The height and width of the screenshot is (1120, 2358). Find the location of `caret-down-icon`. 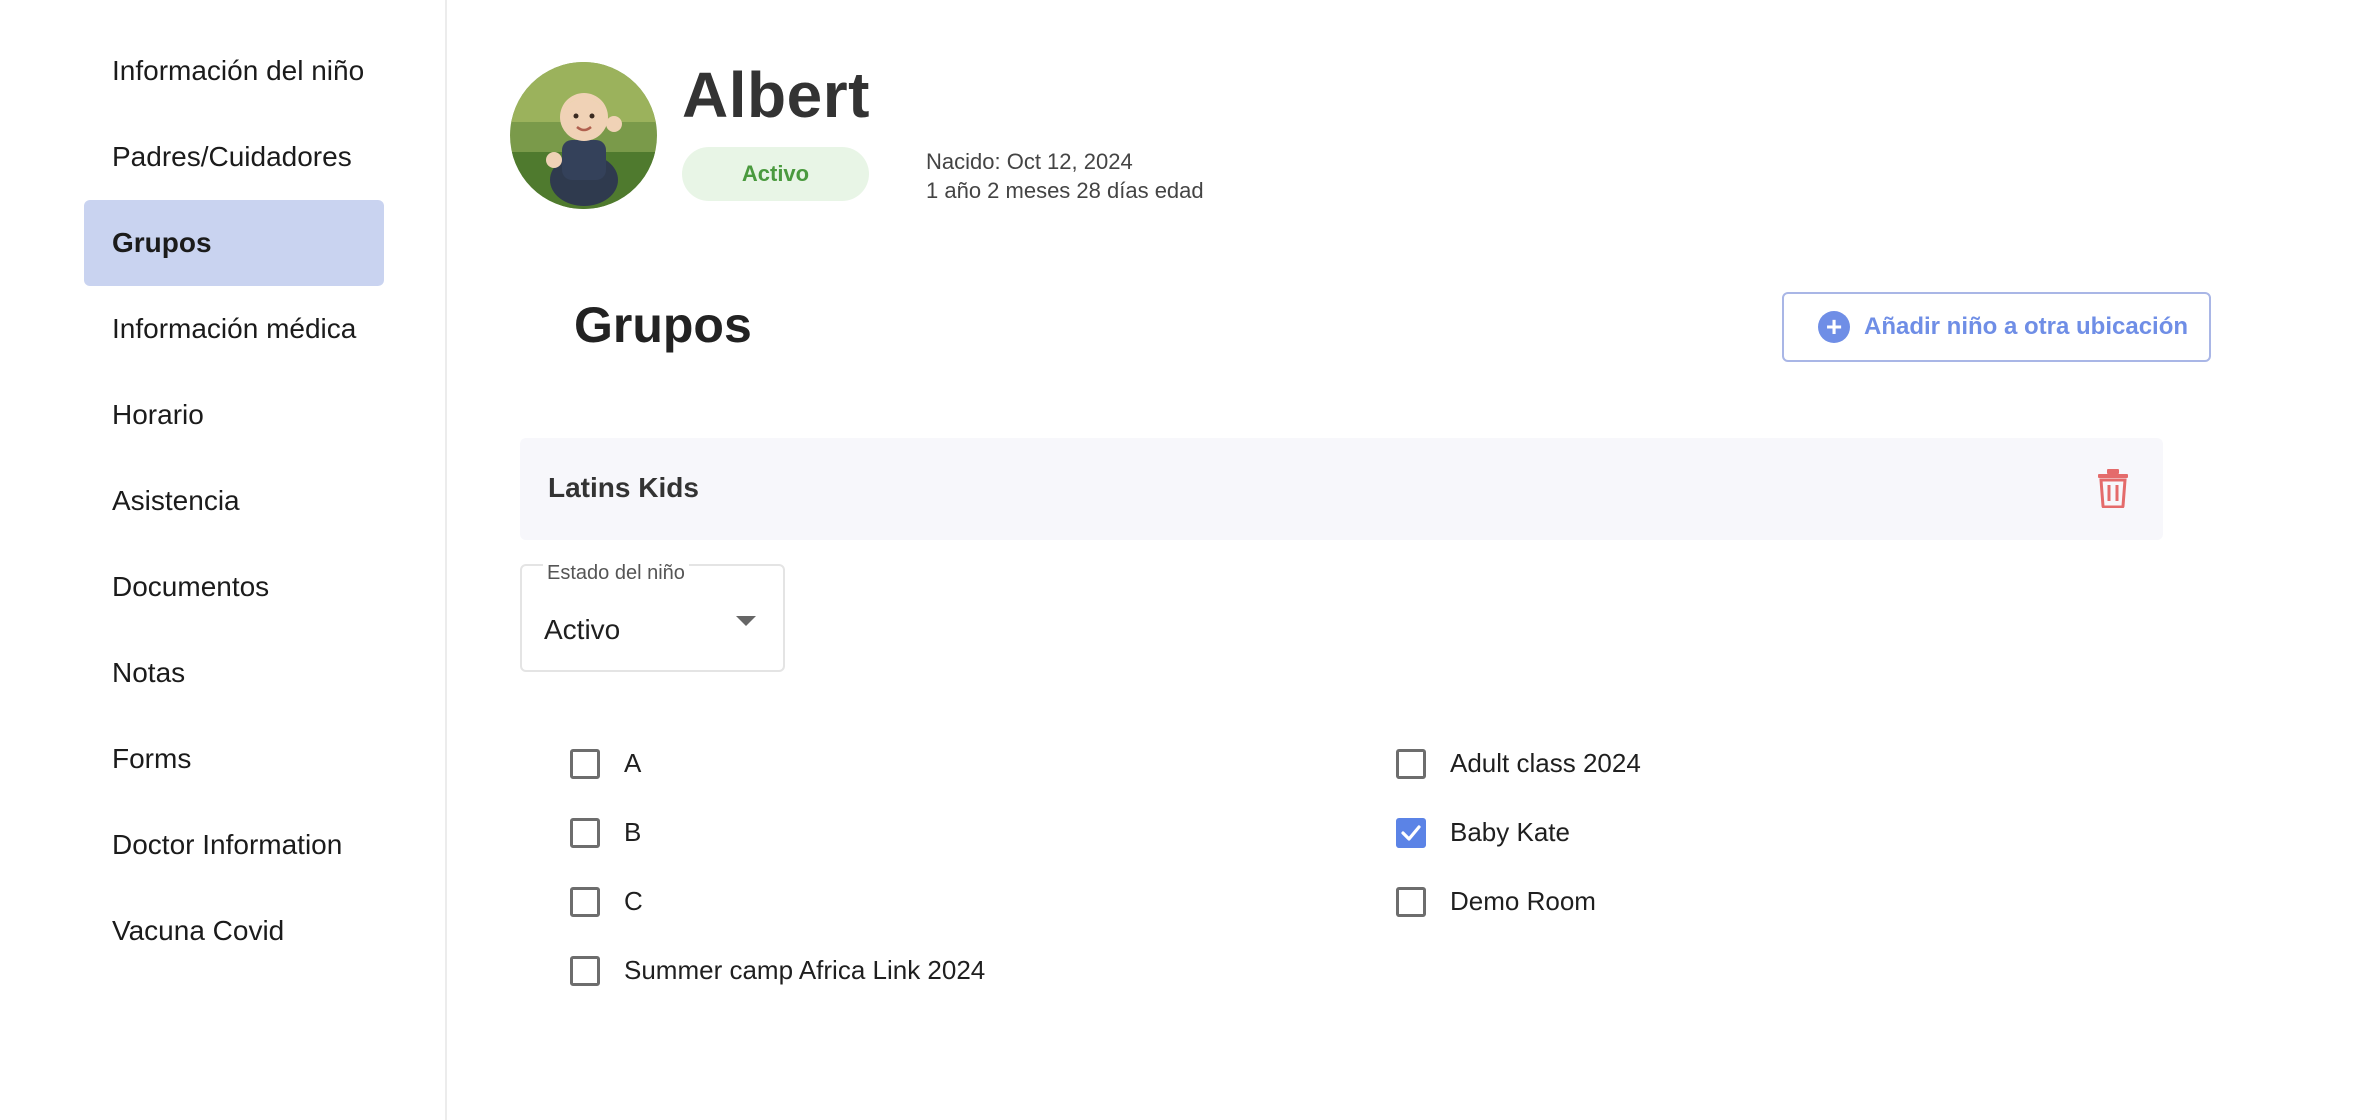

caret-down-icon is located at coordinates (746, 621).